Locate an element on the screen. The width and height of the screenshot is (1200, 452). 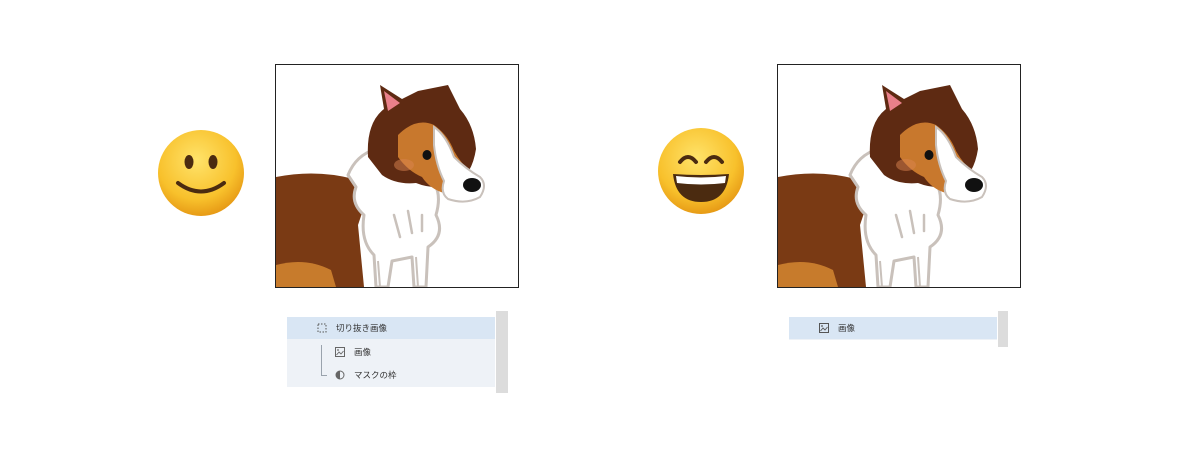
dog-image is located at coordinates (899, 176).